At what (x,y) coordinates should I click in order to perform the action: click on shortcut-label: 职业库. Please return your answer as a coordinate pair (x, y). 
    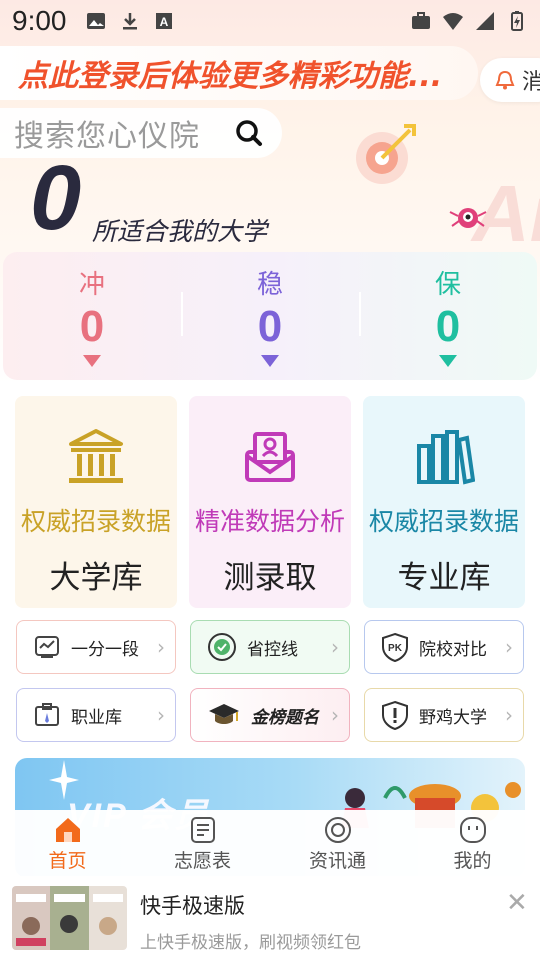
    Looking at the image, I should click on (96, 717).